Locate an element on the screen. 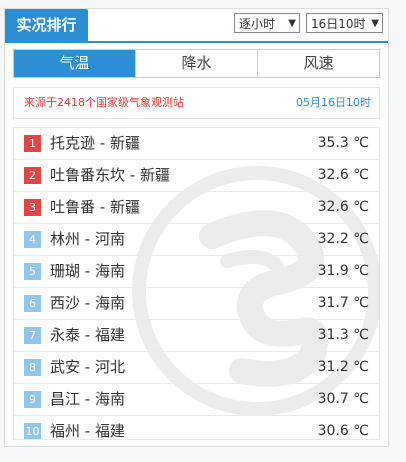 The width and height of the screenshot is (406, 462). tab-wind-speed: 风速 is located at coordinates (318, 63).